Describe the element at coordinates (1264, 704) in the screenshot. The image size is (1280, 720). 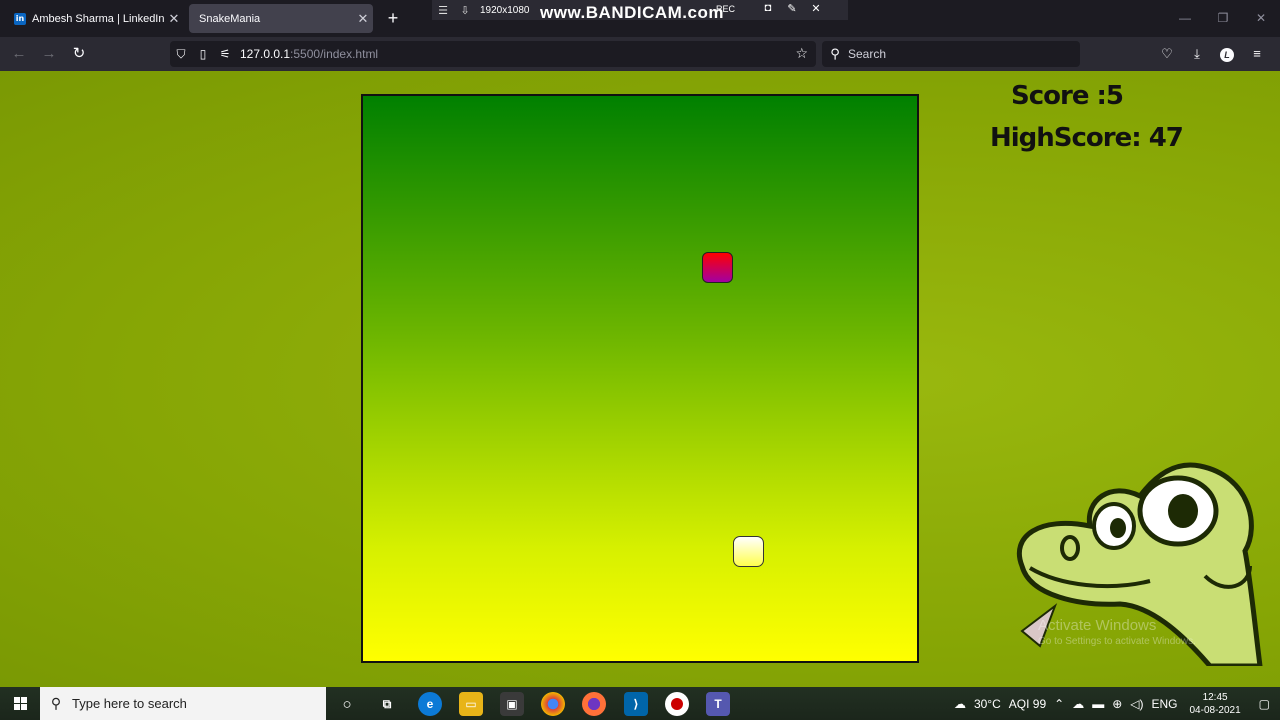
I see `notifications-icon: ▢` at that location.